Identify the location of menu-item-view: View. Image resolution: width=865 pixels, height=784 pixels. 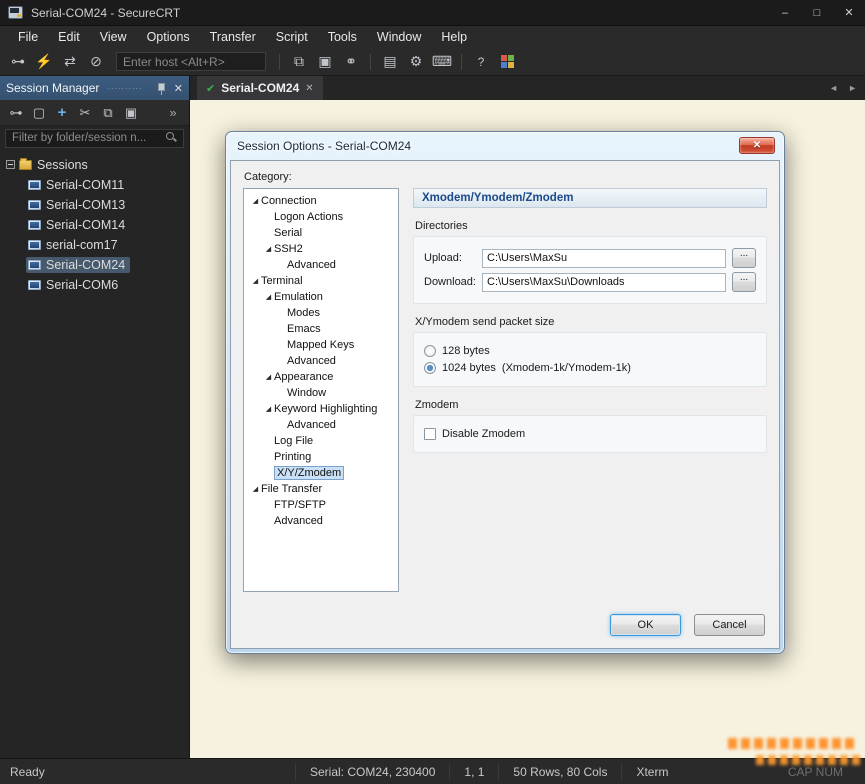
(113, 37).